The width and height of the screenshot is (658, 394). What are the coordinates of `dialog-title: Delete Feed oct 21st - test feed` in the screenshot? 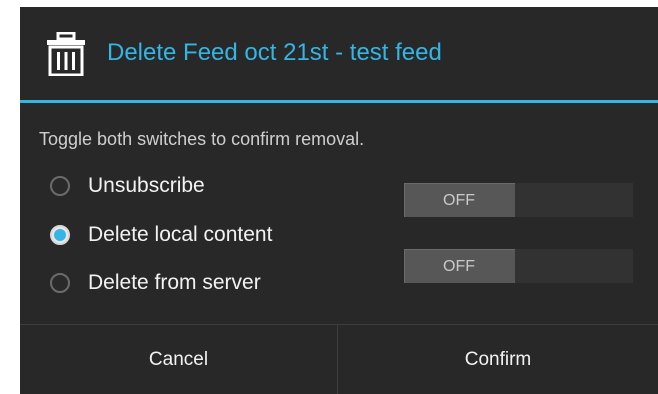 It's located at (274, 52).